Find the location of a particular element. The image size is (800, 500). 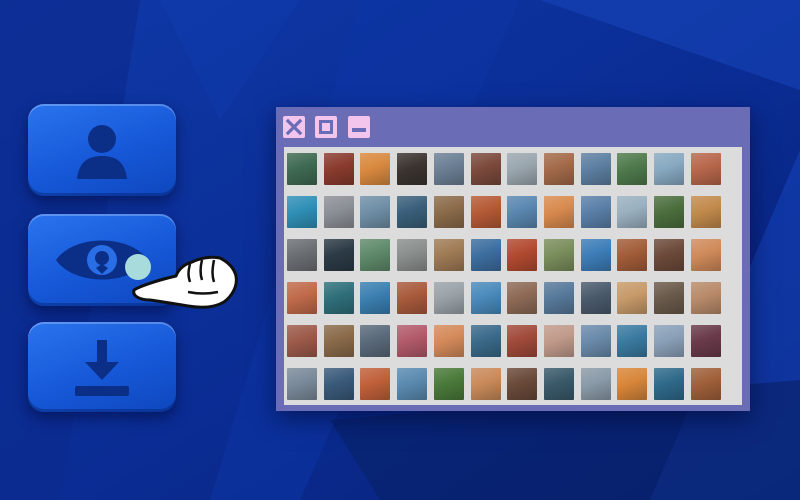

minimize-button is located at coordinates (359, 127).